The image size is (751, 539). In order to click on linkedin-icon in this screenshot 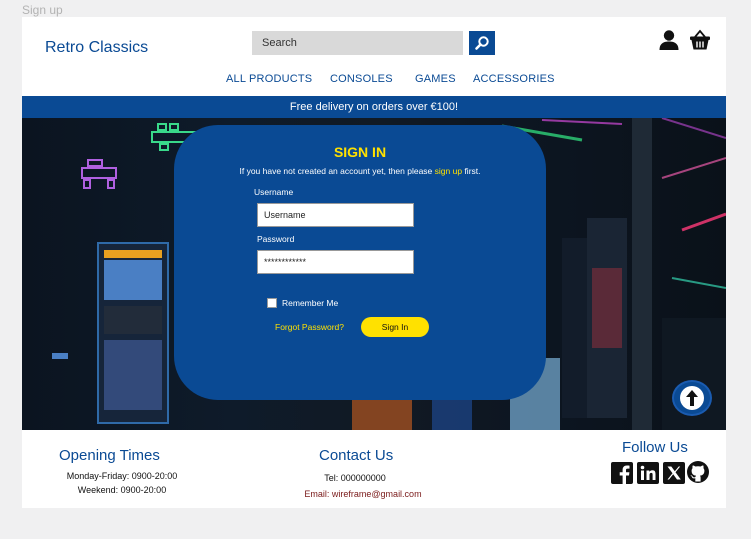, I will do `click(648, 473)`.